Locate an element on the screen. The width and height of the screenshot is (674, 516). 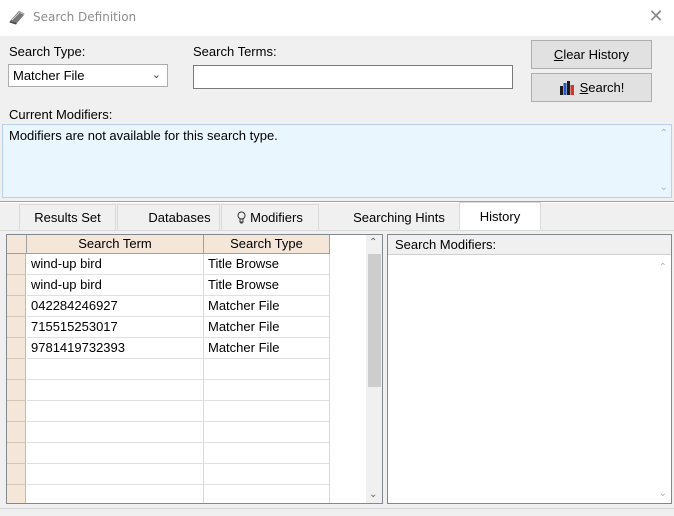
tab-history: History is located at coordinates (500, 216).